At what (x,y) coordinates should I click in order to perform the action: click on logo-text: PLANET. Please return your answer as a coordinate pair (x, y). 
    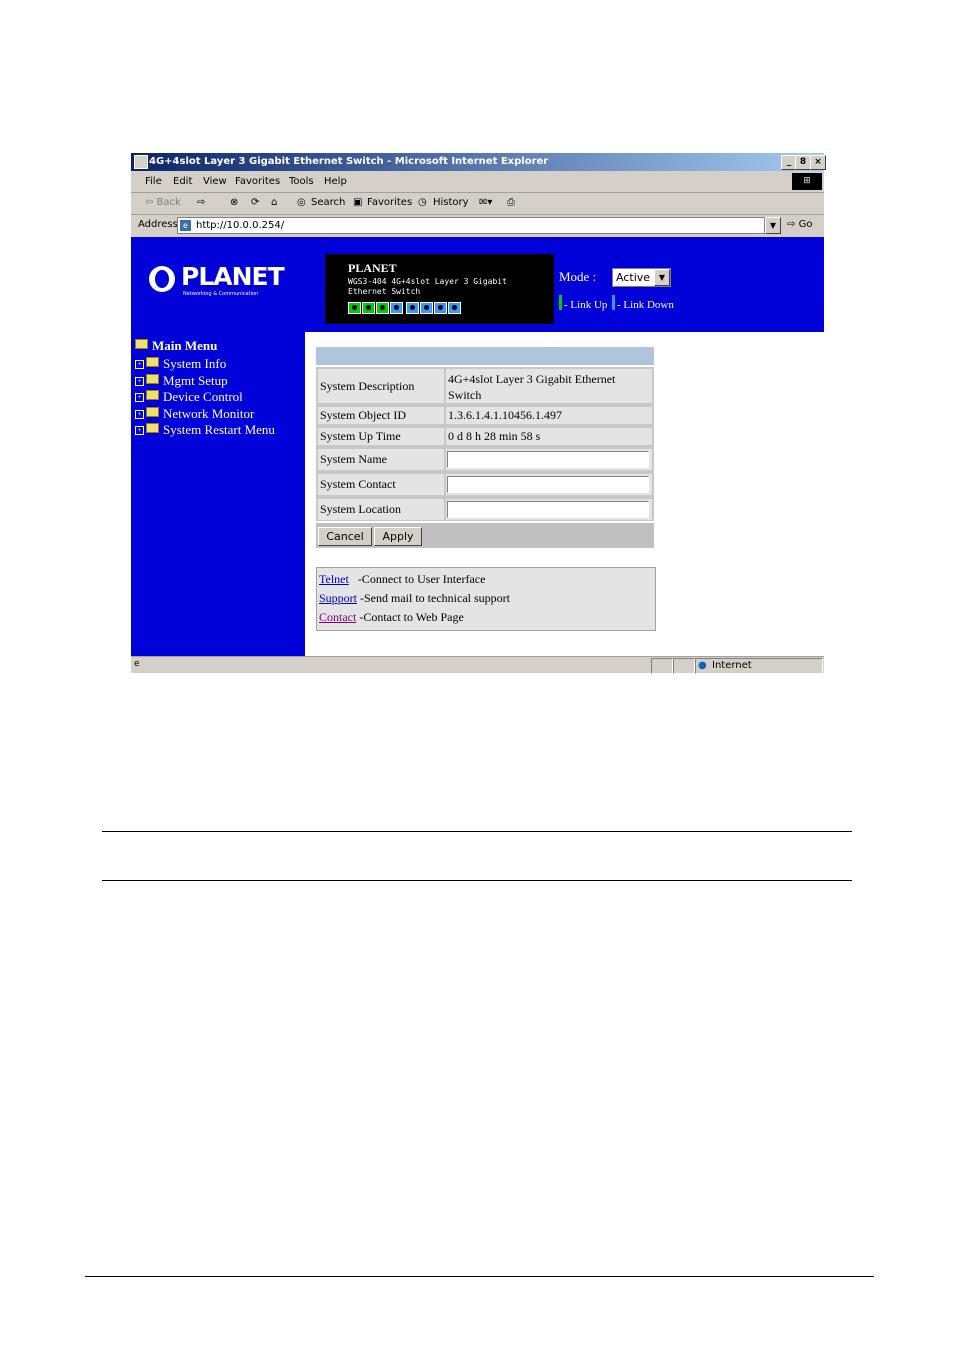
    Looking at the image, I should click on (233, 276).